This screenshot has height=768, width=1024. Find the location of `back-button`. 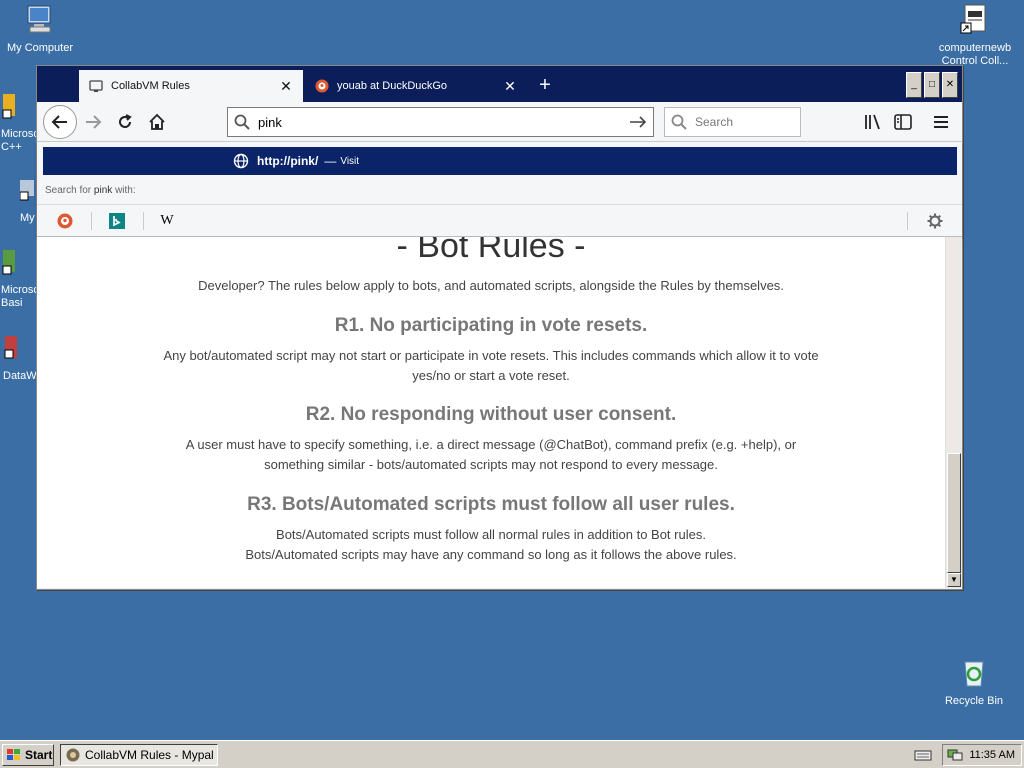

back-button is located at coordinates (60, 122).